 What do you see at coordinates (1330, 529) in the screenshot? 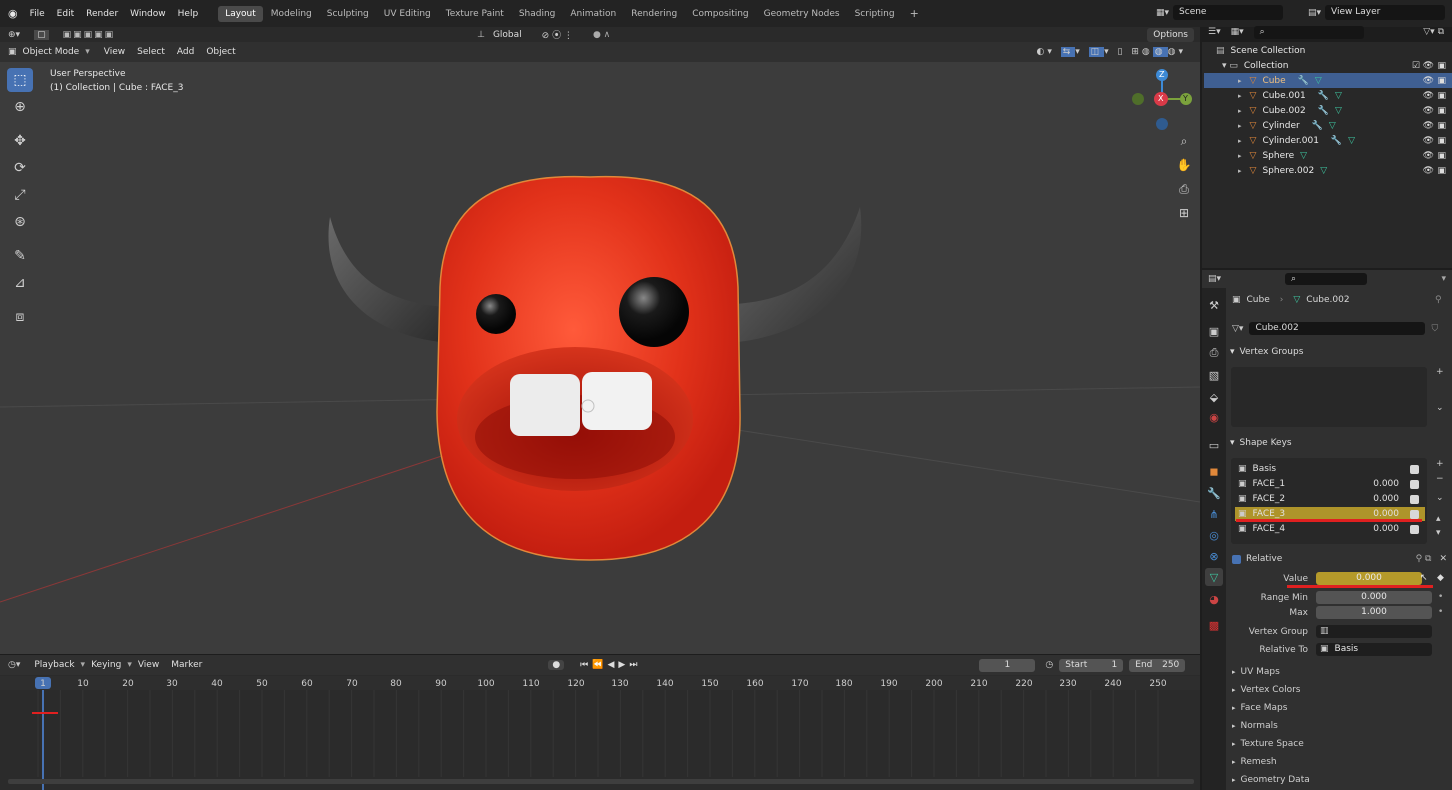
I see `shape-key-row: ▣ FACE_4 0.000` at bounding box center [1330, 529].